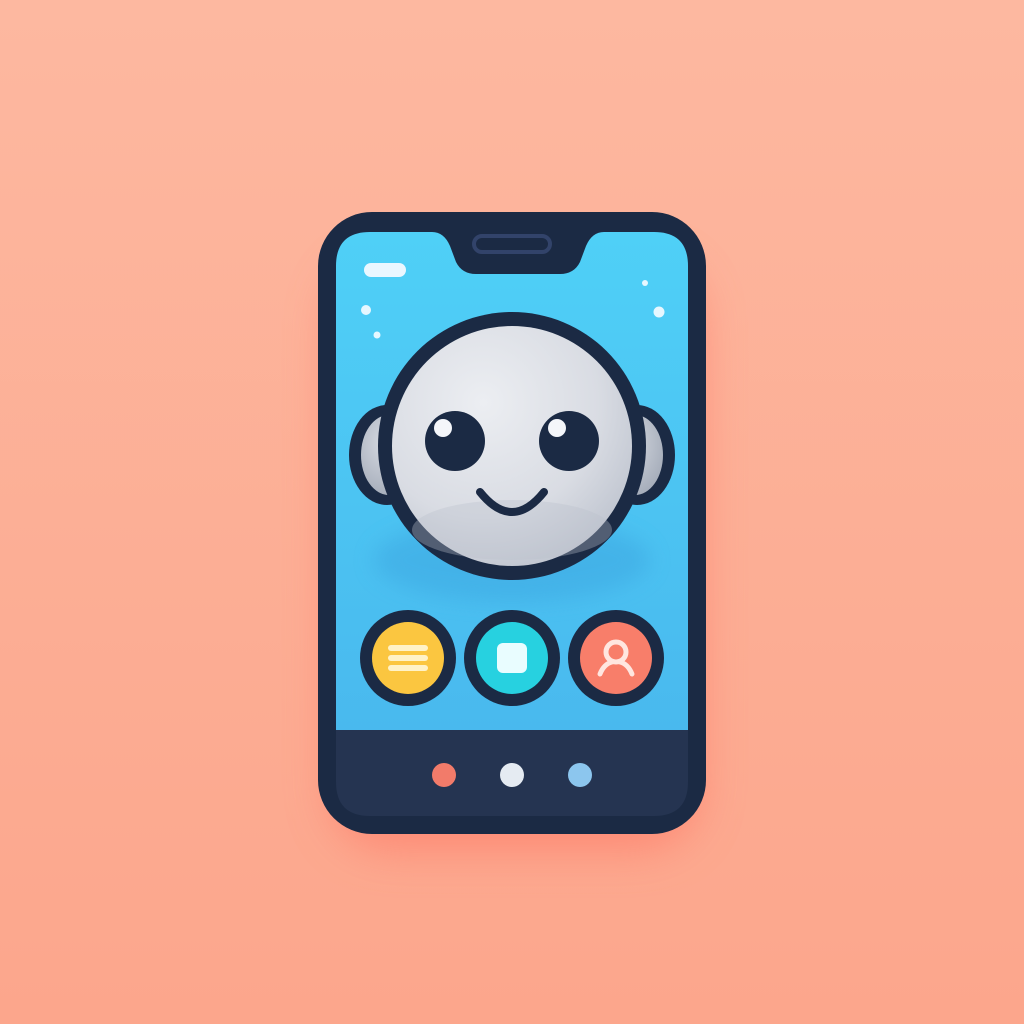 The image size is (1024, 1024). What do you see at coordinates (512, 446) in the screenshot?
I see `robot-head` at bounding box center [512, 446].